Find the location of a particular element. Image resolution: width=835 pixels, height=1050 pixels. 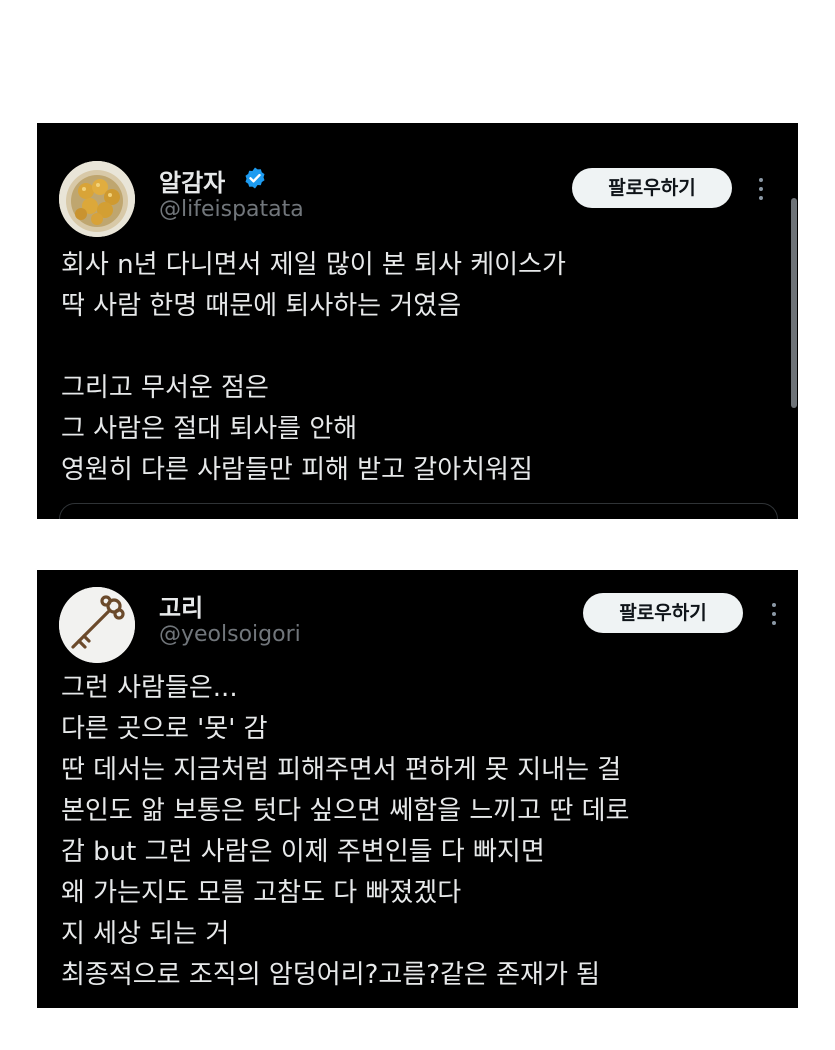

tweet-text-line: 회사 n년 다니면서 제일 많이 본 퇴사 케이스가 is located at coordinates (313, 265).